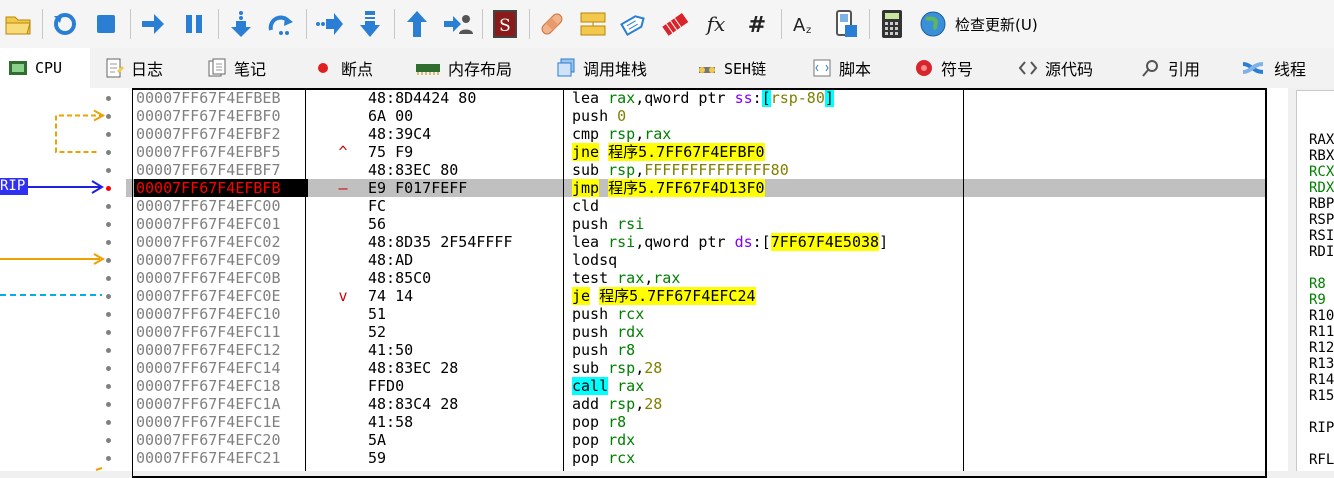  Describe the element at coordinates (1321, 156) in the screenshot. I see `register-name: RBX` at that location.